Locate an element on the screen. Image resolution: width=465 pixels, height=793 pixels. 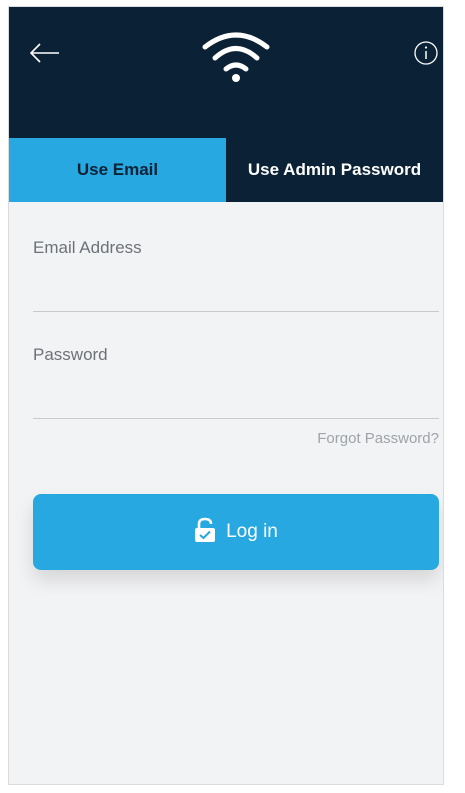
login-button: Log in is located at coordinates (236, 532).